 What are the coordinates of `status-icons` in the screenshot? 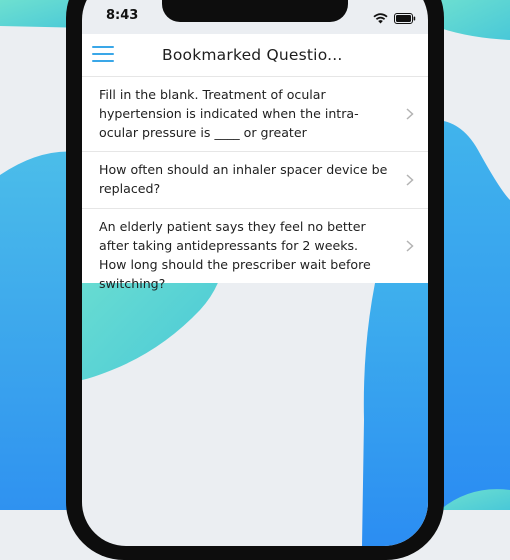 It's located at (394, 18).